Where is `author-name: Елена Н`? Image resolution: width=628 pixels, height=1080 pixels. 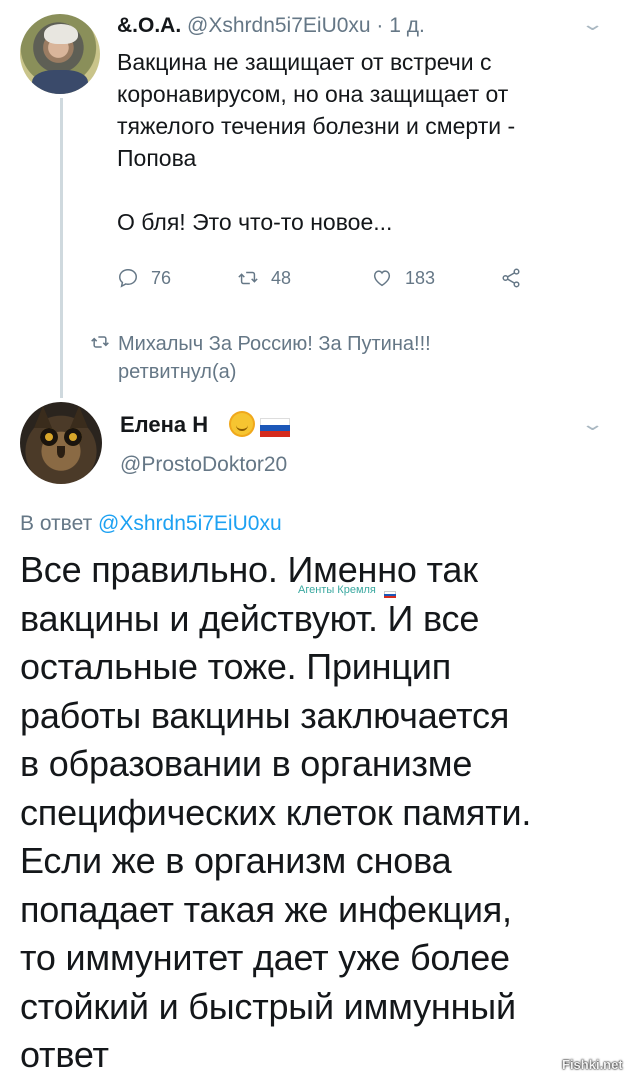 author-name: Елена Н is located at coordinates (164, 425).